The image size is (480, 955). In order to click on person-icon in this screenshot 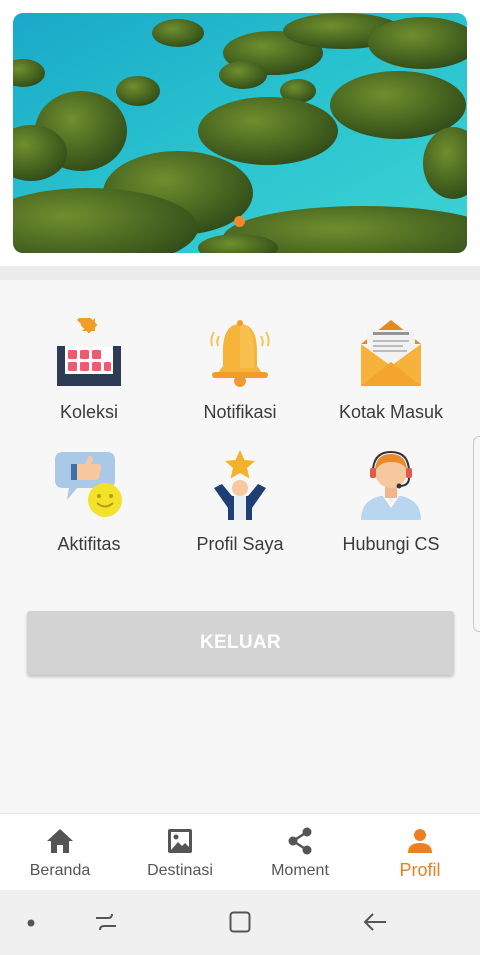, I will do `click(420, 841)`.